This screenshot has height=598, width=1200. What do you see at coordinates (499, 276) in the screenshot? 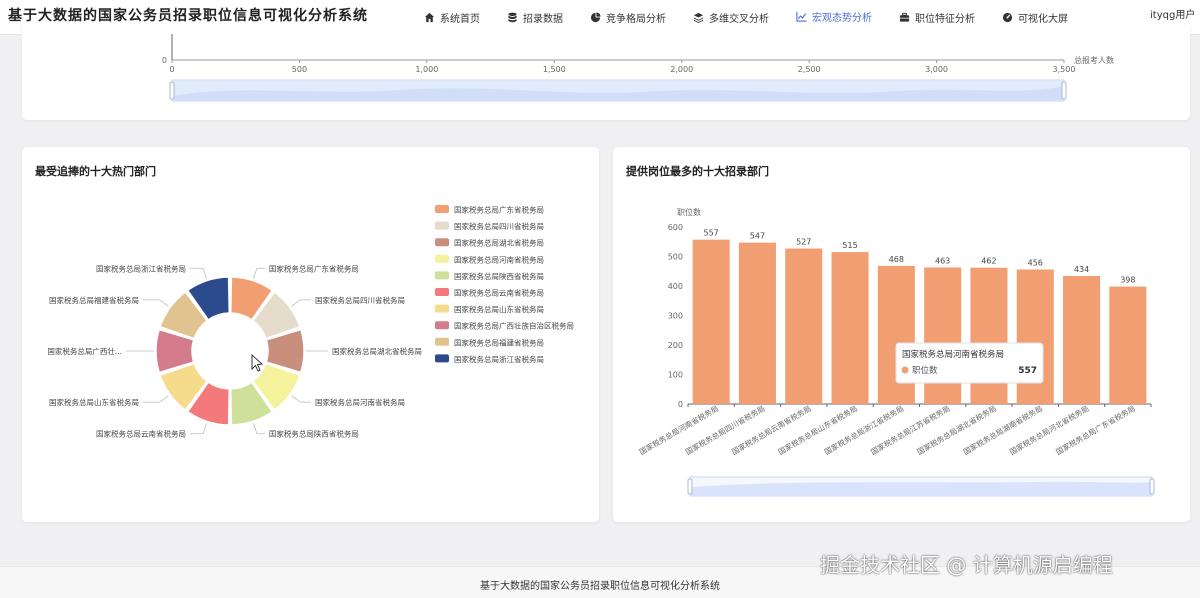
I see `legend-label: 国家税务总局陕西省税务局` at bounding box center [499, 276].